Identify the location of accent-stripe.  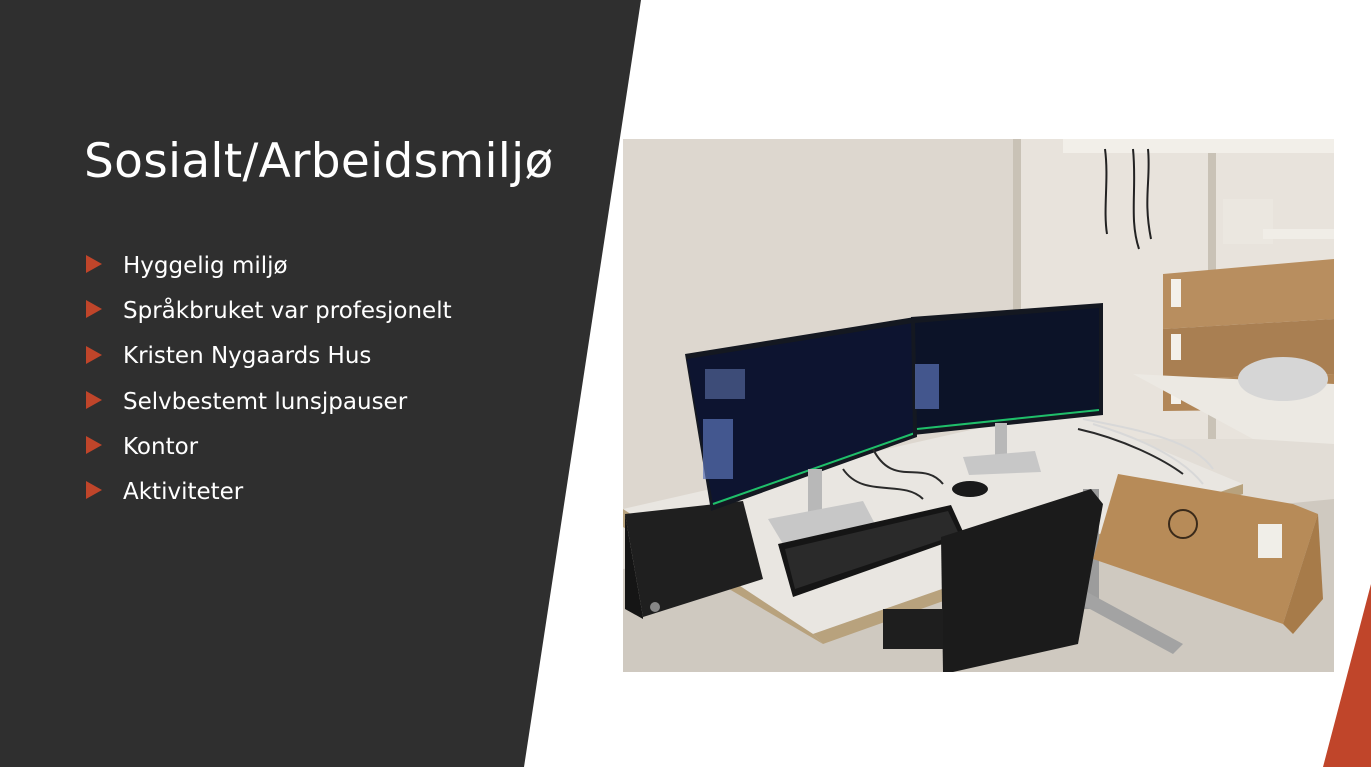
(1347, 675).